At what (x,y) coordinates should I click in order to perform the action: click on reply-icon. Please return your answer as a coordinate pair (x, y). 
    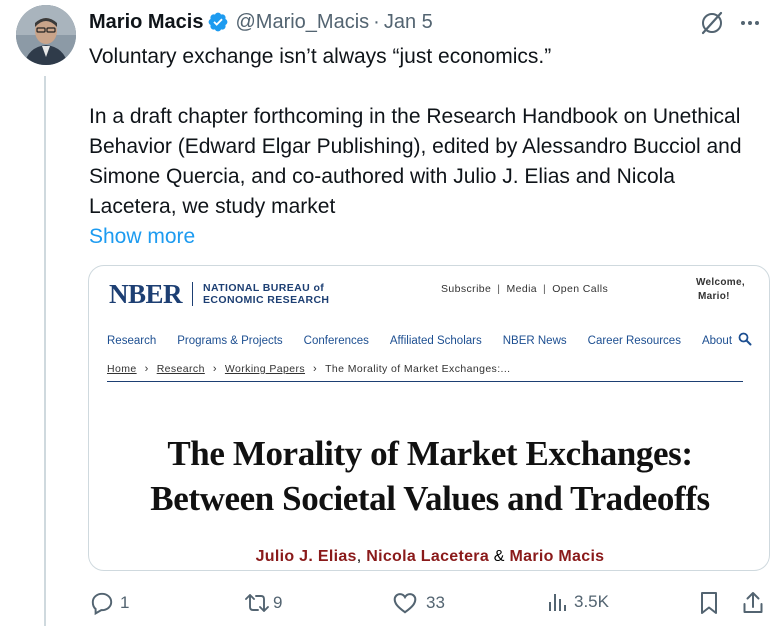
    Looking at the image, I should click on (102, 604).